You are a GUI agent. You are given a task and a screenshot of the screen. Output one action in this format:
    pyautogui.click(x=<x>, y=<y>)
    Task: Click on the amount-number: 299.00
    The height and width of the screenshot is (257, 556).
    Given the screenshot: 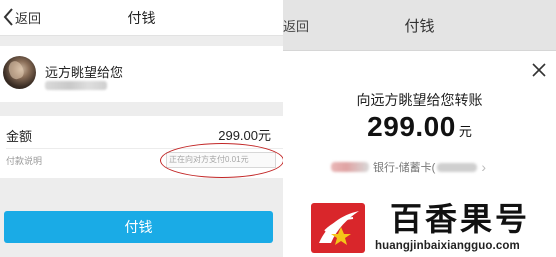 What is the action you would take?
    pyautogui.click(x=411, y=126)
    